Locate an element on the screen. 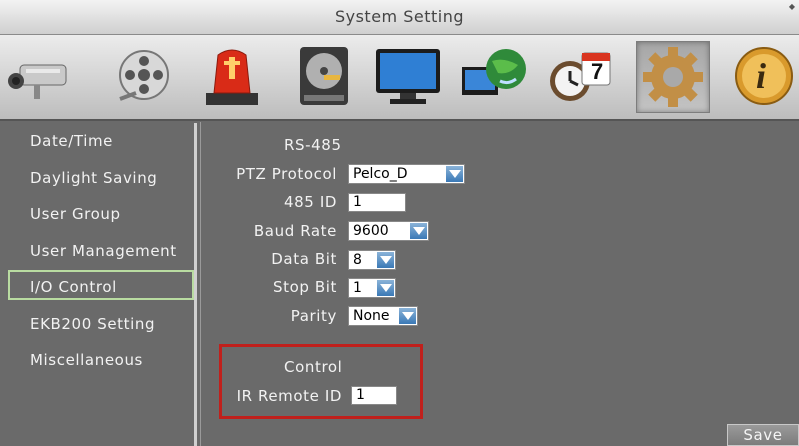 The image size is (799, 446). ptz-protocol-dropdown: Pelco_D is located at coordinates (406, 174).